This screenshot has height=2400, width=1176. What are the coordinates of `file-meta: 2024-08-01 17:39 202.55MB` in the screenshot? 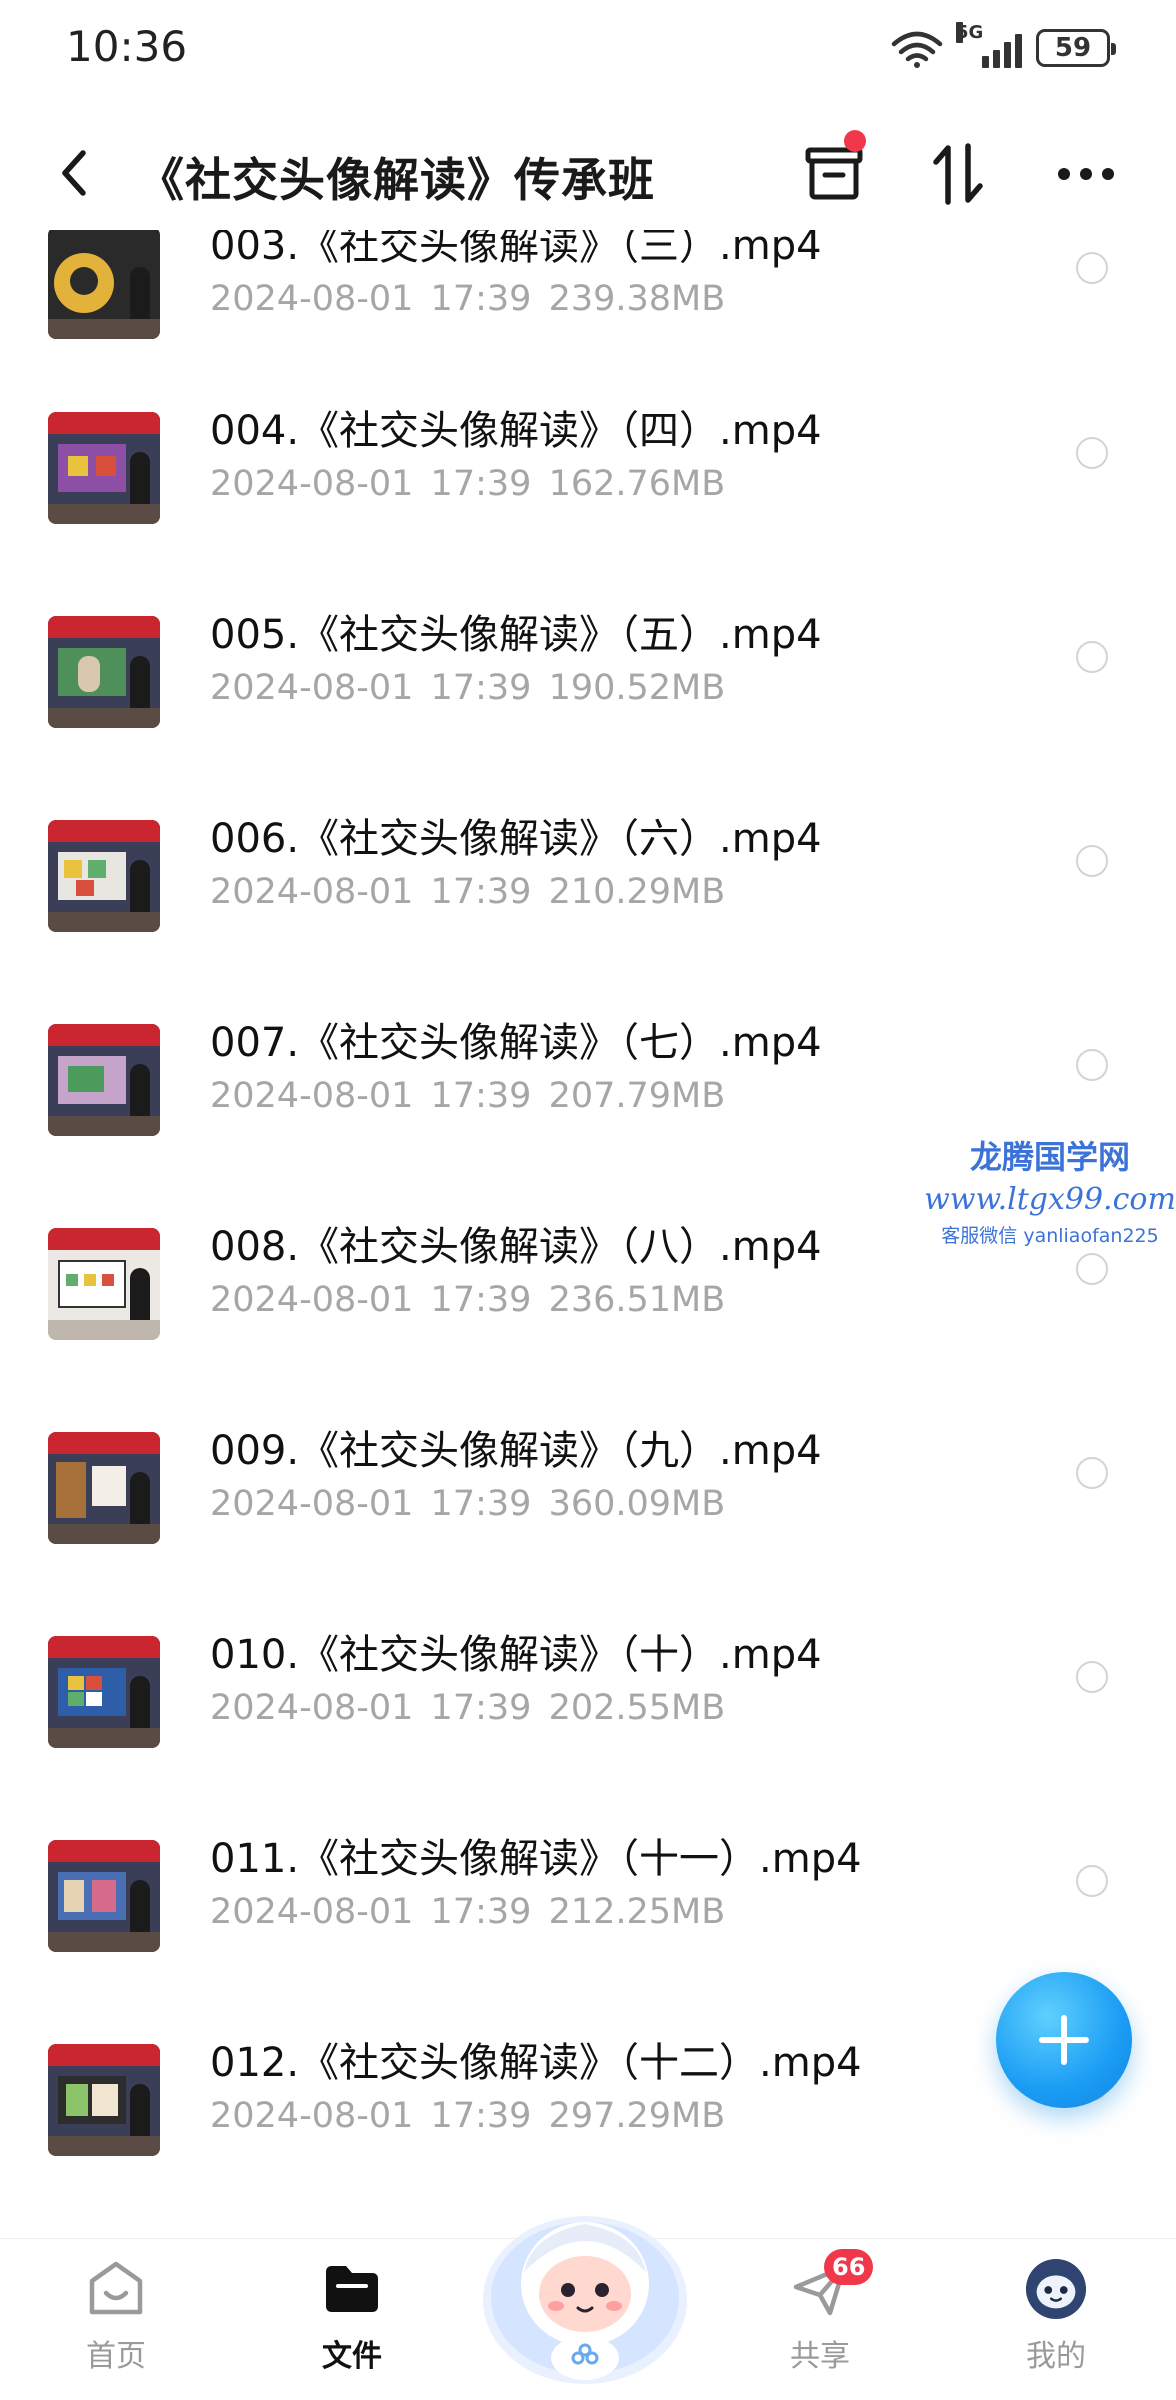 It's located at (467, 1708).